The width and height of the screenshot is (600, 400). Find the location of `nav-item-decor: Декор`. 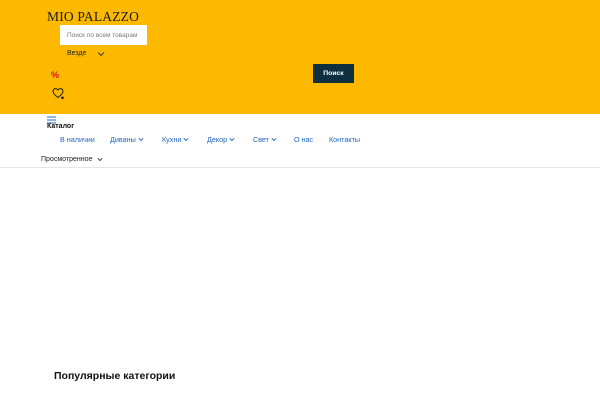

nav-item-decor: Декор is located at coordinates (221, 139).